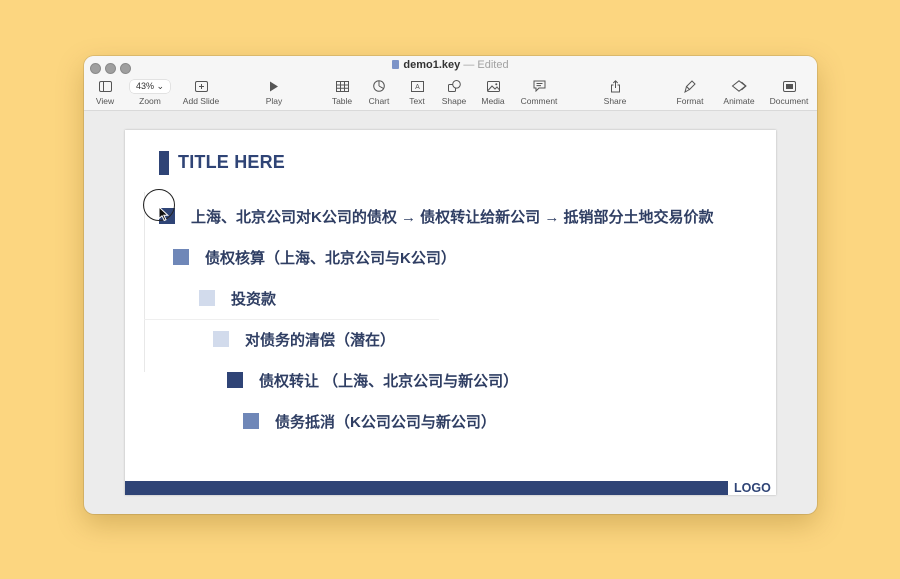 Image resolution: width=900 pixels, height=579 pixels. What do you see at coordinates (752, 488) in the screenshot?
I see `logo-text: LOGO` at bounding box center [752, 488].